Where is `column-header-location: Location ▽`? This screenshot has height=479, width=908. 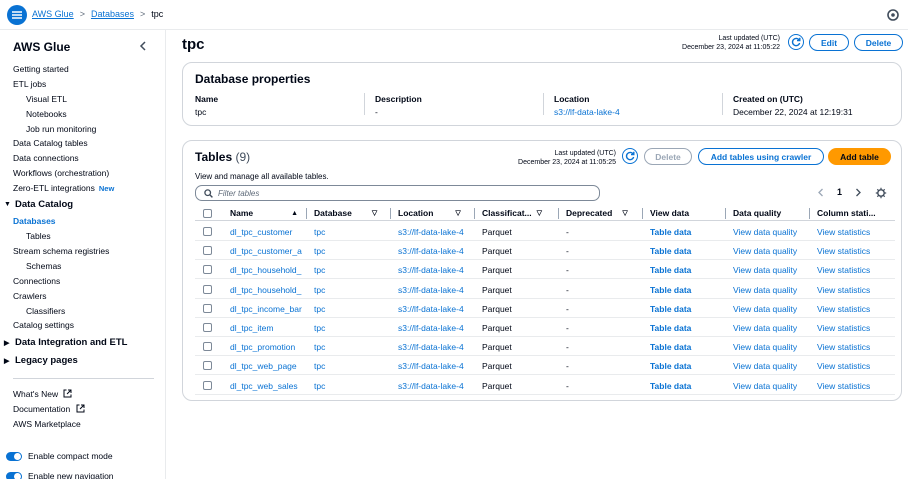
column-header-location: Location ▽ is located at coordinates (429, 213).